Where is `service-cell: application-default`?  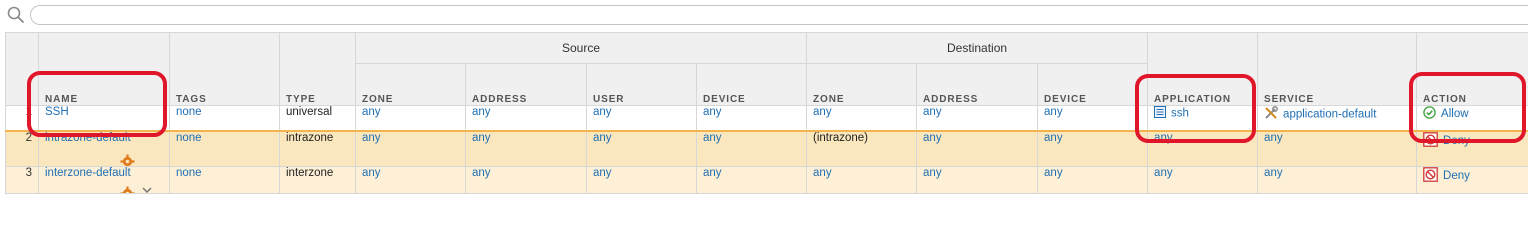
service-cell: application-default is located at coordinates (1337, 118).